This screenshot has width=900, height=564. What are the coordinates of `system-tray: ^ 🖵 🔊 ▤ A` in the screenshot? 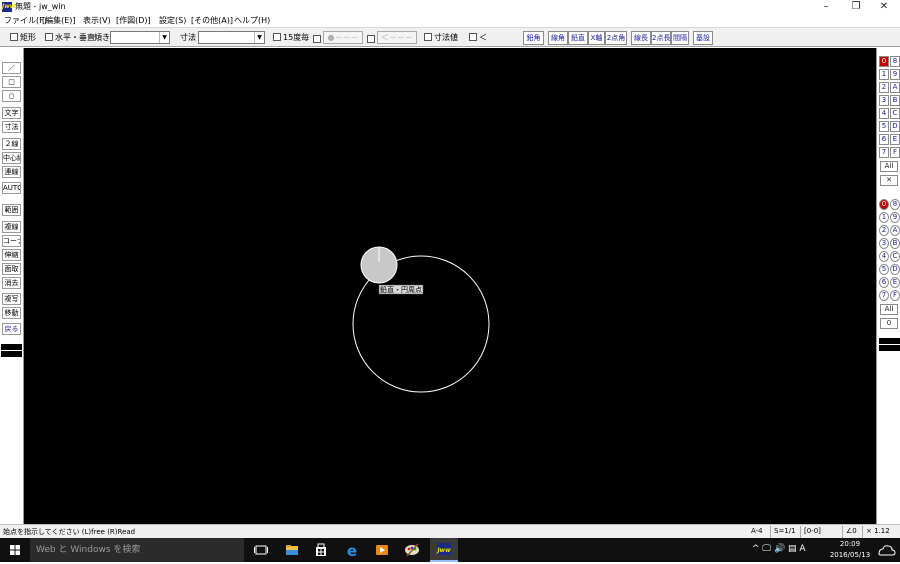 It's located at (779, 549).